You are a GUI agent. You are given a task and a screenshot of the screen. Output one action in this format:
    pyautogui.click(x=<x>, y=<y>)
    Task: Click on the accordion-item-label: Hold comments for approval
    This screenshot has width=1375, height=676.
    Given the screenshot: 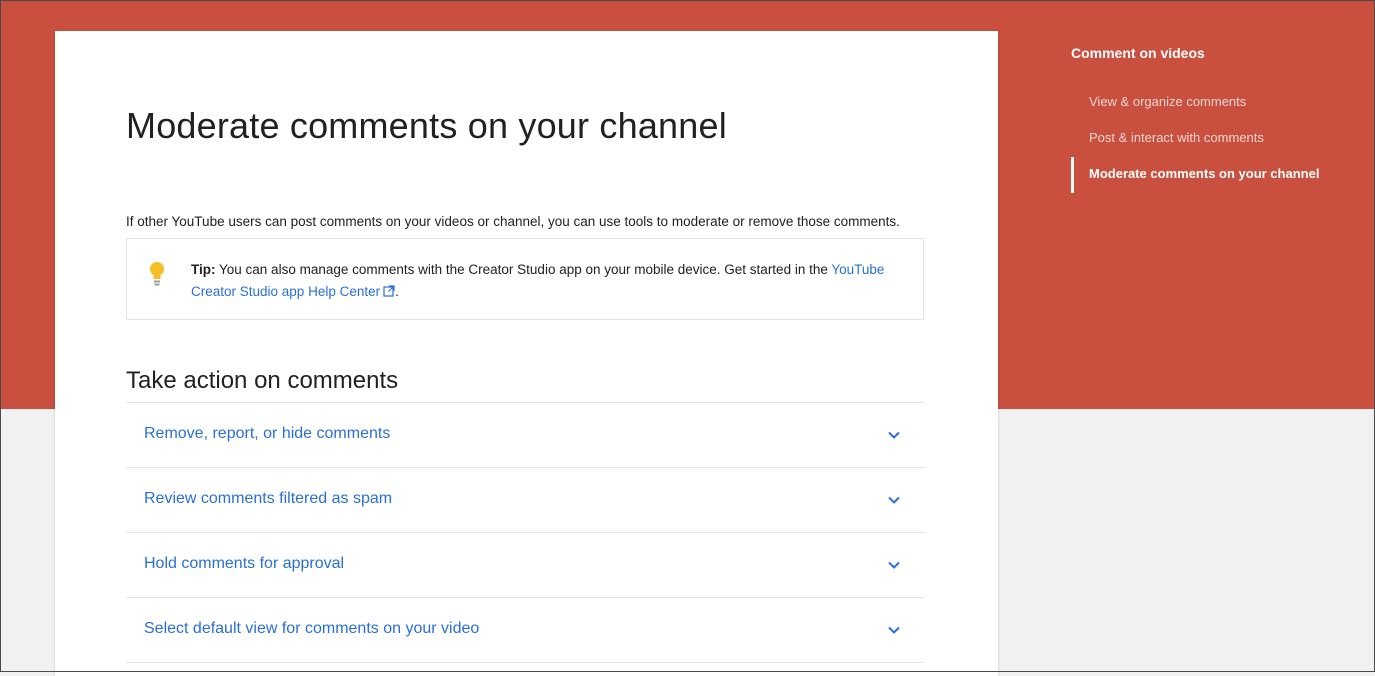 What is the action you would take?
    pyautogui.click(x=244, y=564)
    